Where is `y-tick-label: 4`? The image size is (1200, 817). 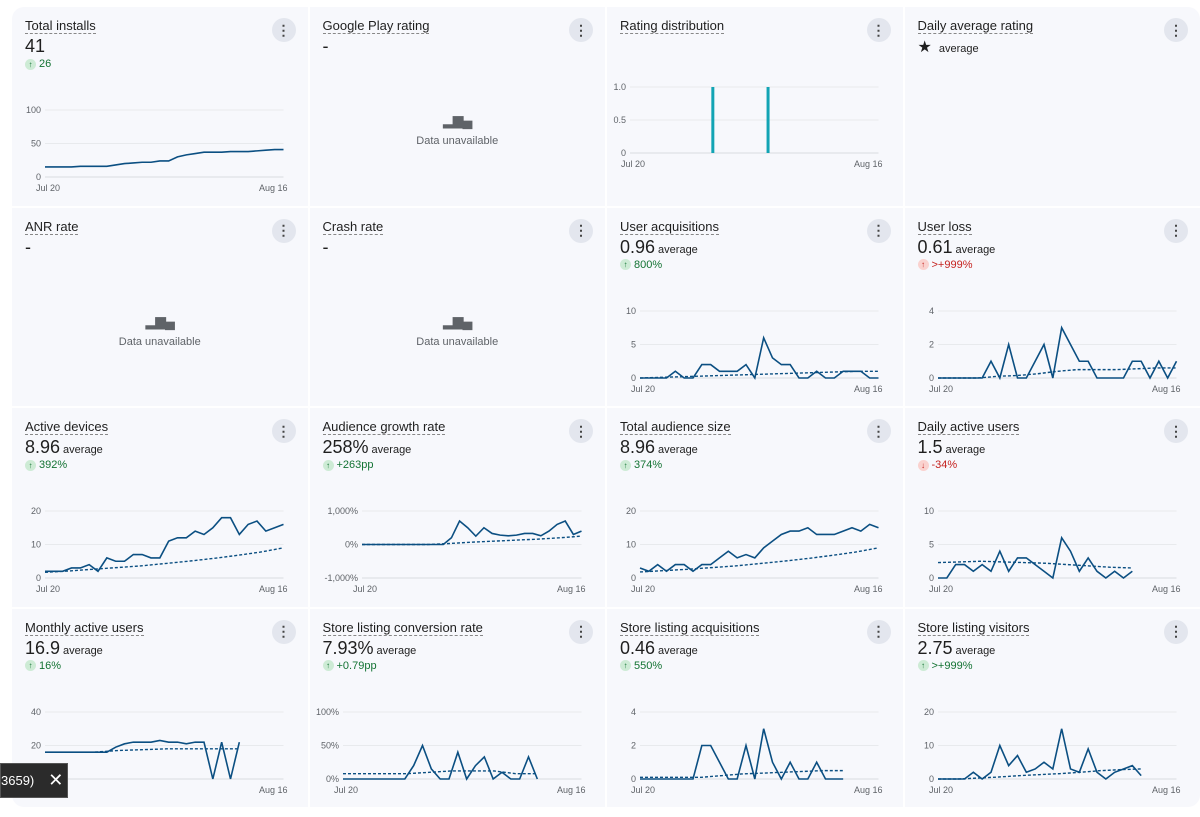 y-tick-label: 4 is located at coordinates (930, 311).